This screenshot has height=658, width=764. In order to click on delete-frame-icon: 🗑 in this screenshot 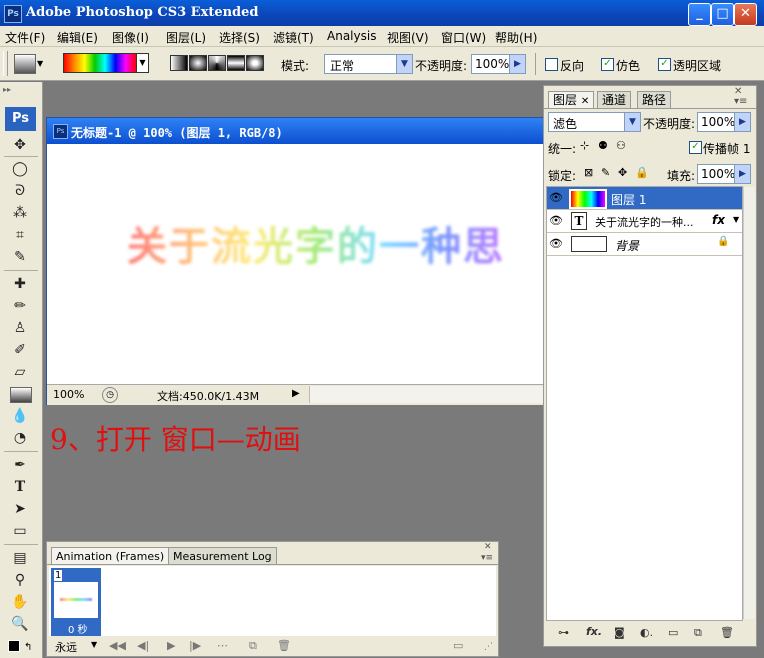, I will do `click(284, 645)`.